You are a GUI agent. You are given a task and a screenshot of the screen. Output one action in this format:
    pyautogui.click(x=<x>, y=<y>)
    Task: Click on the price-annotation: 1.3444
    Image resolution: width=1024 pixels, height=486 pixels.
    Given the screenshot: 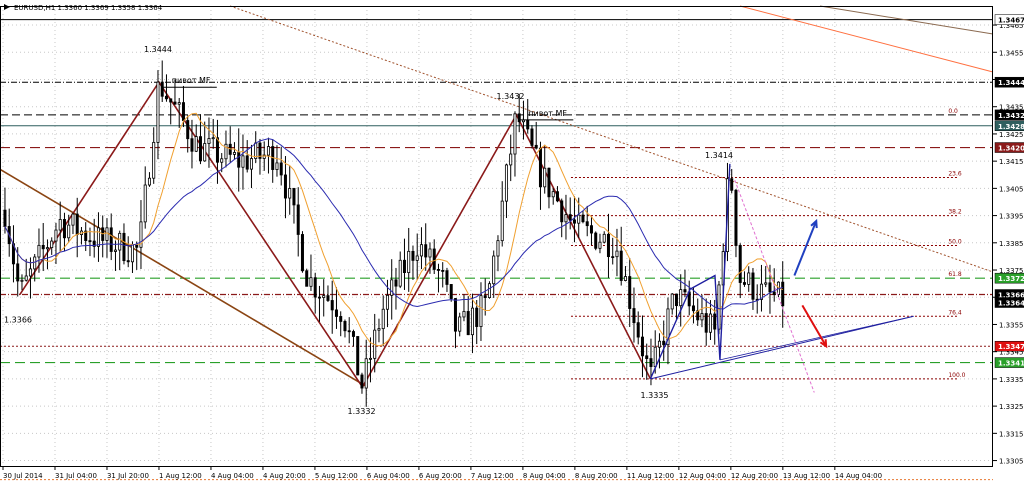 What is the action you would take?
    pyautogui.click(x=158, y=49)
    